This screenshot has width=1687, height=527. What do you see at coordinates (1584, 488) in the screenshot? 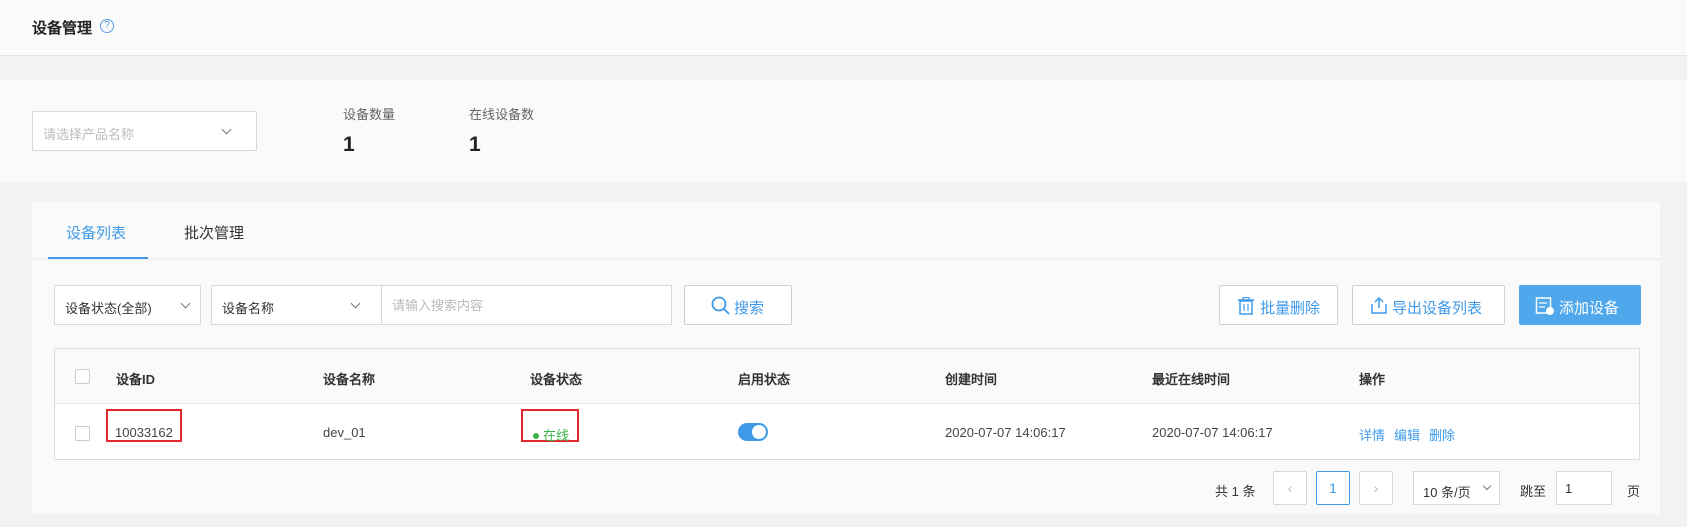
I see `jump-page-input` at bounding box center [1584, 488].